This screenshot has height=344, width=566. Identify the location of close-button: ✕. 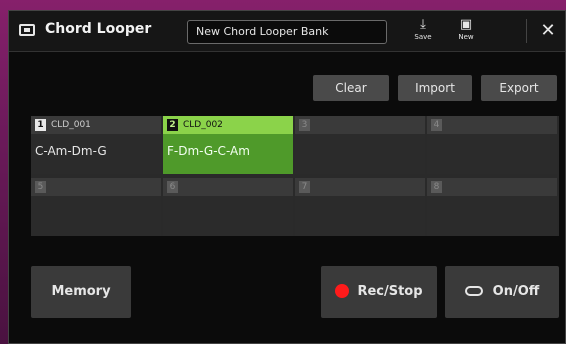
(548, 31).